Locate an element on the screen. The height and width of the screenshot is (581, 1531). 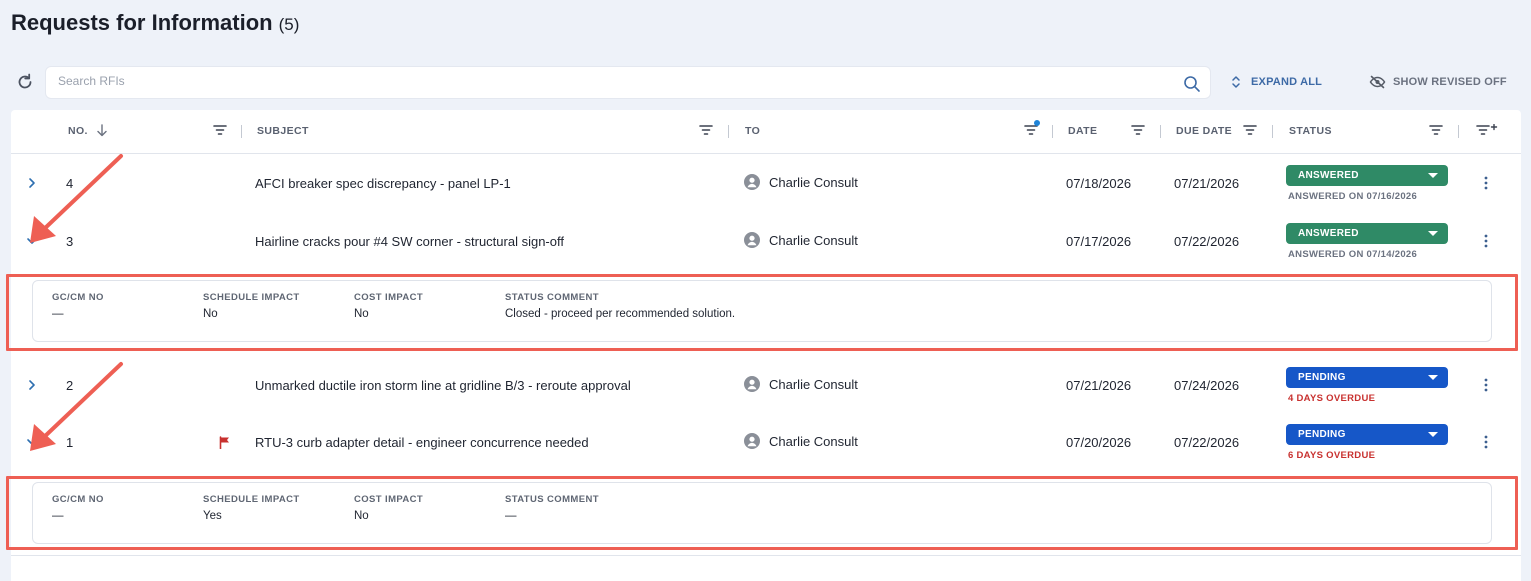
active-filter-dot is located at coordinates (1037, 123).